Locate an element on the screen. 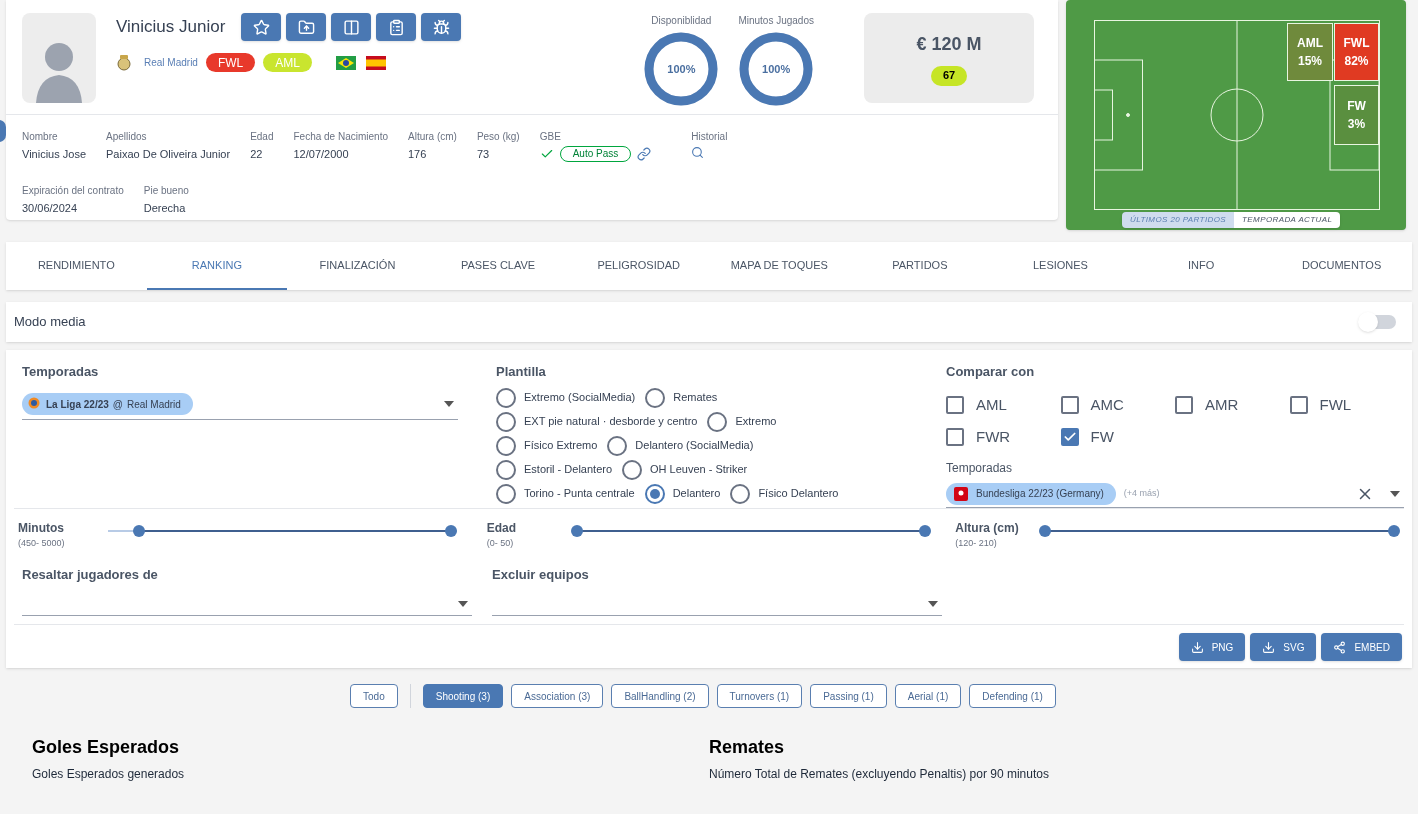 This screenshot has height=814, width=1418. toggle-option: ÚLTIMOS 20 PARTIDOS is located at coordinates (1178, 220).